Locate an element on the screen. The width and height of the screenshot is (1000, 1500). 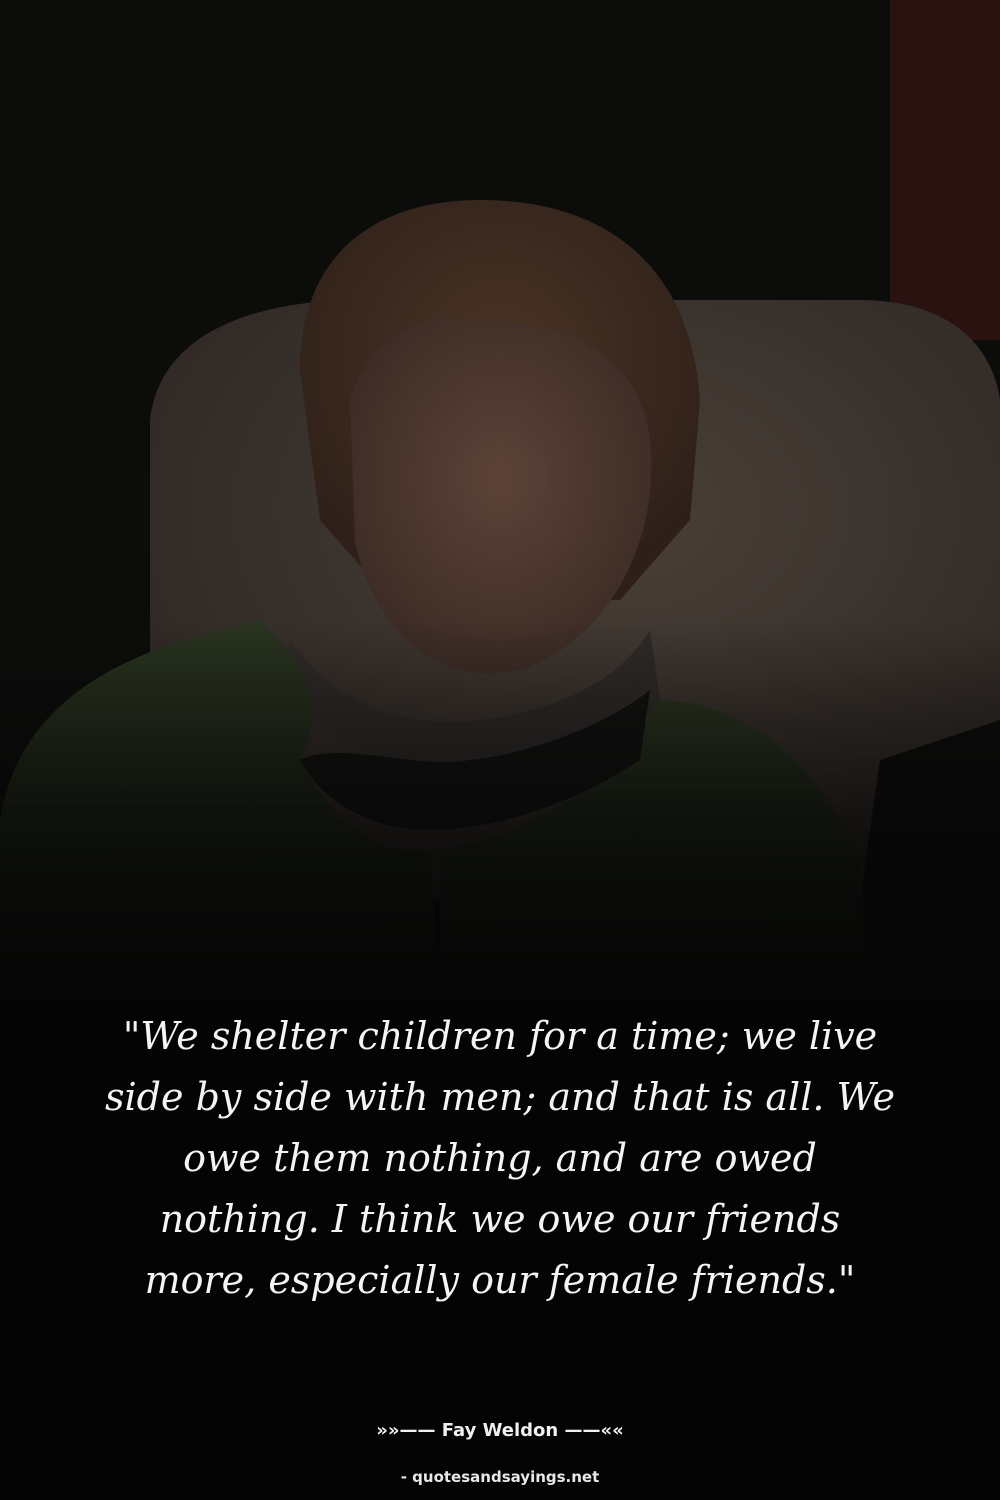
author-line: »»—— Fay Weldon ——«« is located at coordinates (500, 1430).